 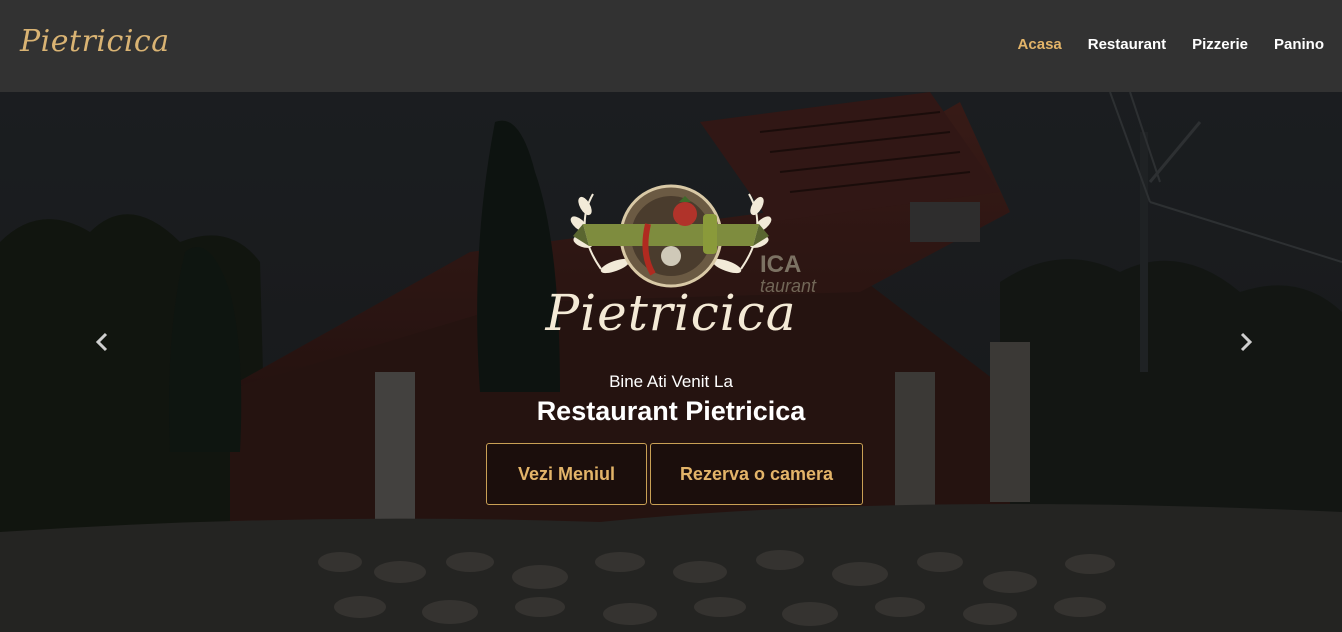 I want to click on restaurant-logo: Pietricica, so click(x=671, y=269).